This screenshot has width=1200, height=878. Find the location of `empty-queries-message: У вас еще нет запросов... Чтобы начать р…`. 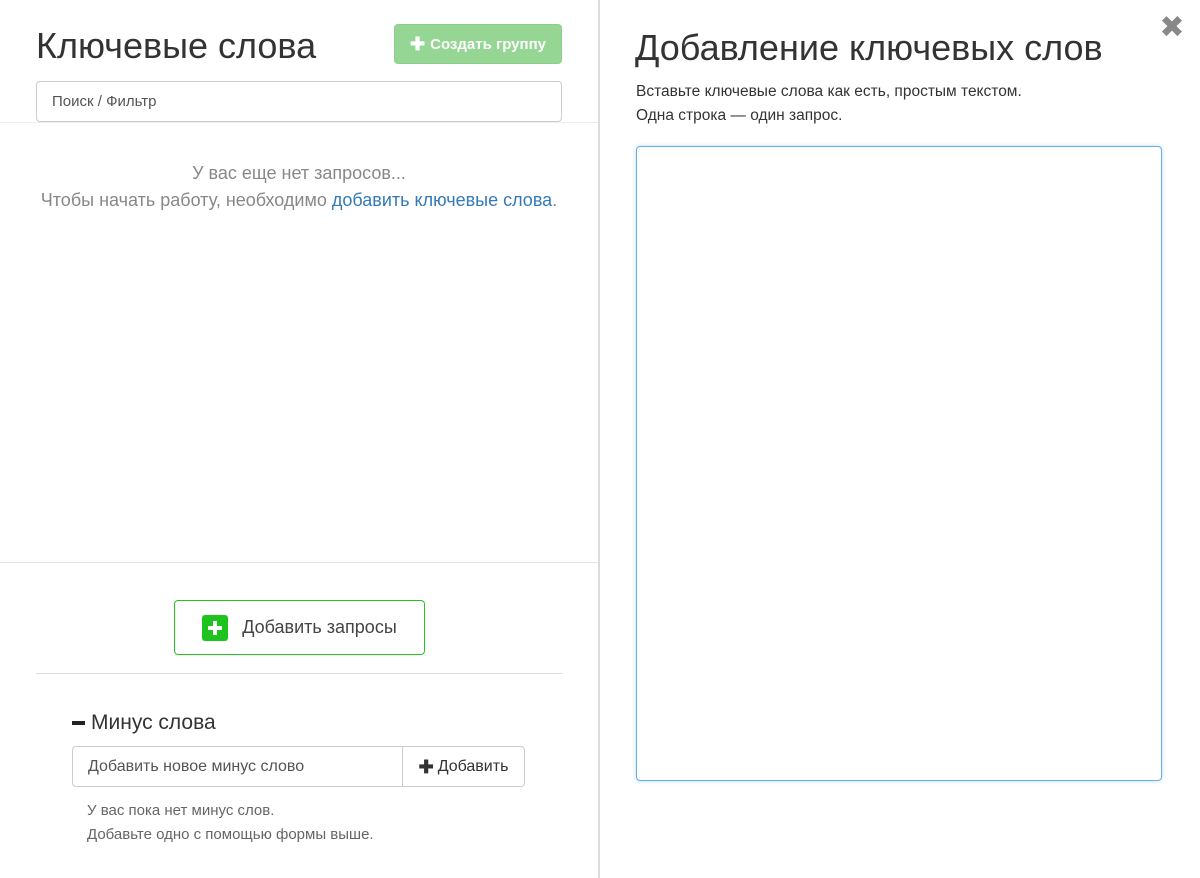

empty-queries-message: У вас еще нет запросов... Чтобы начать р… is located at coordinates (299, 187).